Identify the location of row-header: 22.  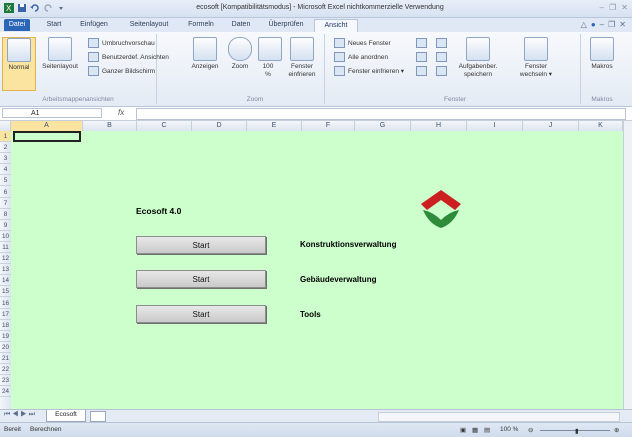
(5, 370).